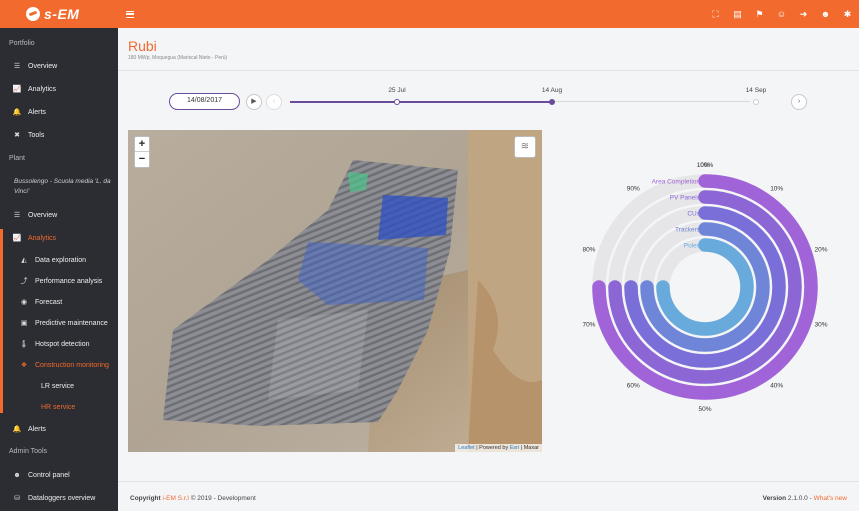 This screenshot has width=859, height=511. What do you see at coordinates (466, 448) in the screenshot?
I see `leaflet-link: Leaflet` at bounding box center [466, 448].